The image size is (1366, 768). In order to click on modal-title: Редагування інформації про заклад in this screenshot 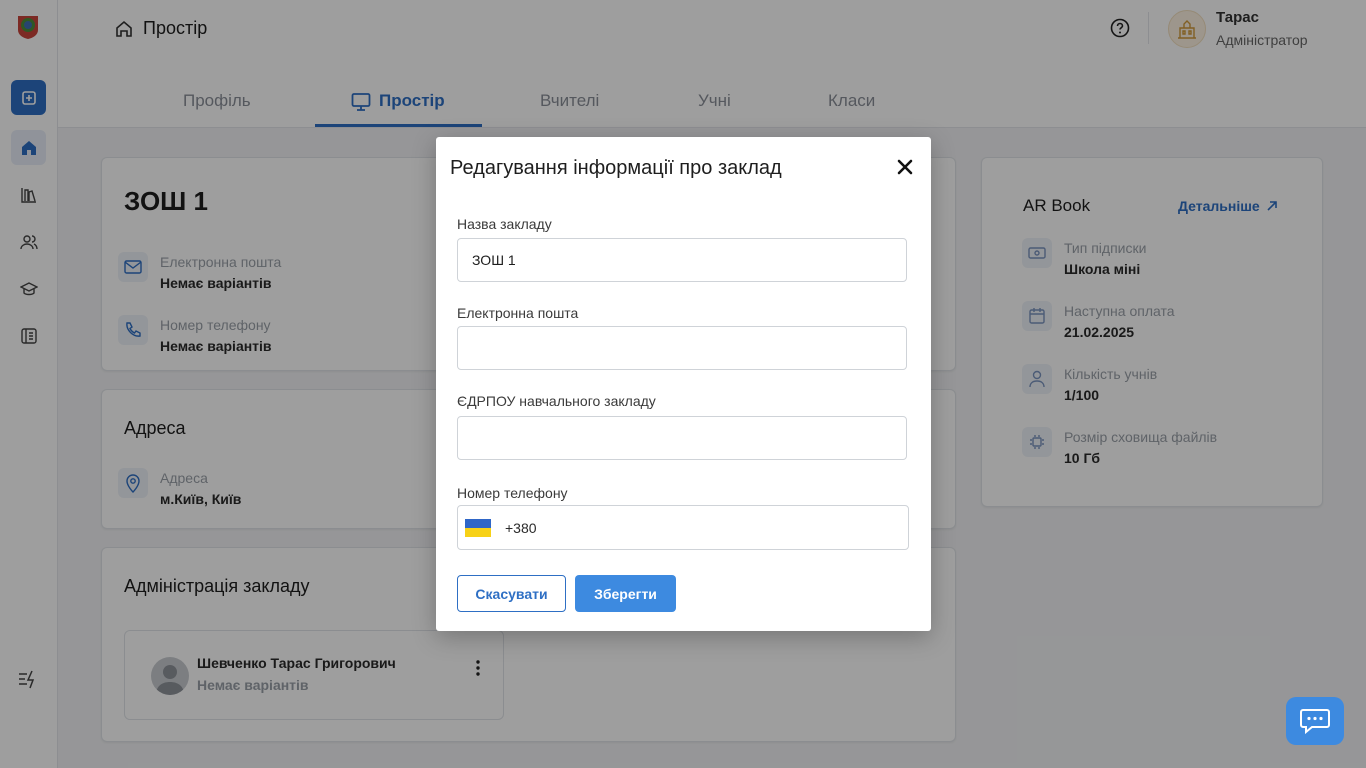, I will do `click(616, 168)`.